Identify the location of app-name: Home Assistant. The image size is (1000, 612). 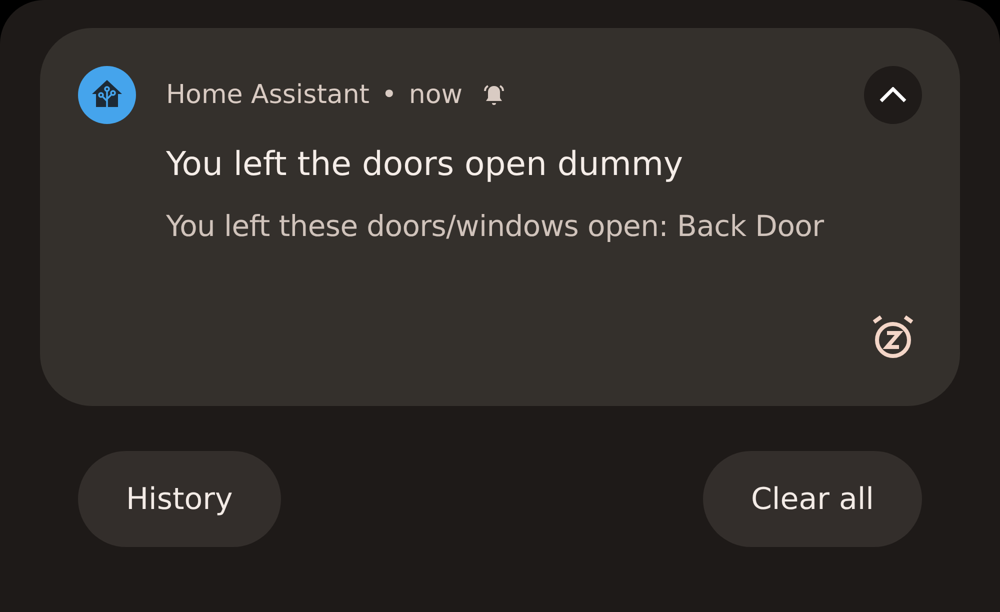
(268, 95).